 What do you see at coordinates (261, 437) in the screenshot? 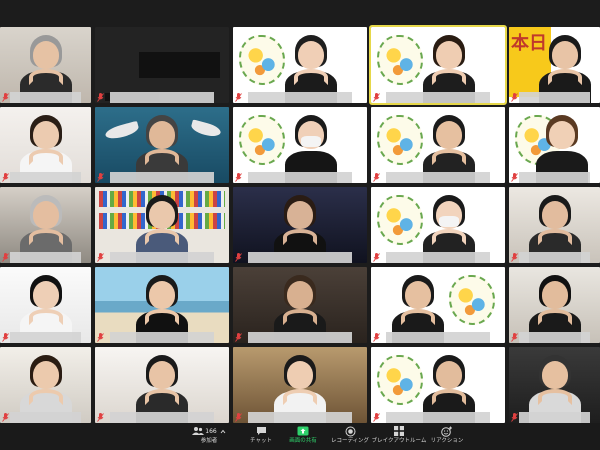
I see `chat-button: チャット` at bounding box center [261, 437].